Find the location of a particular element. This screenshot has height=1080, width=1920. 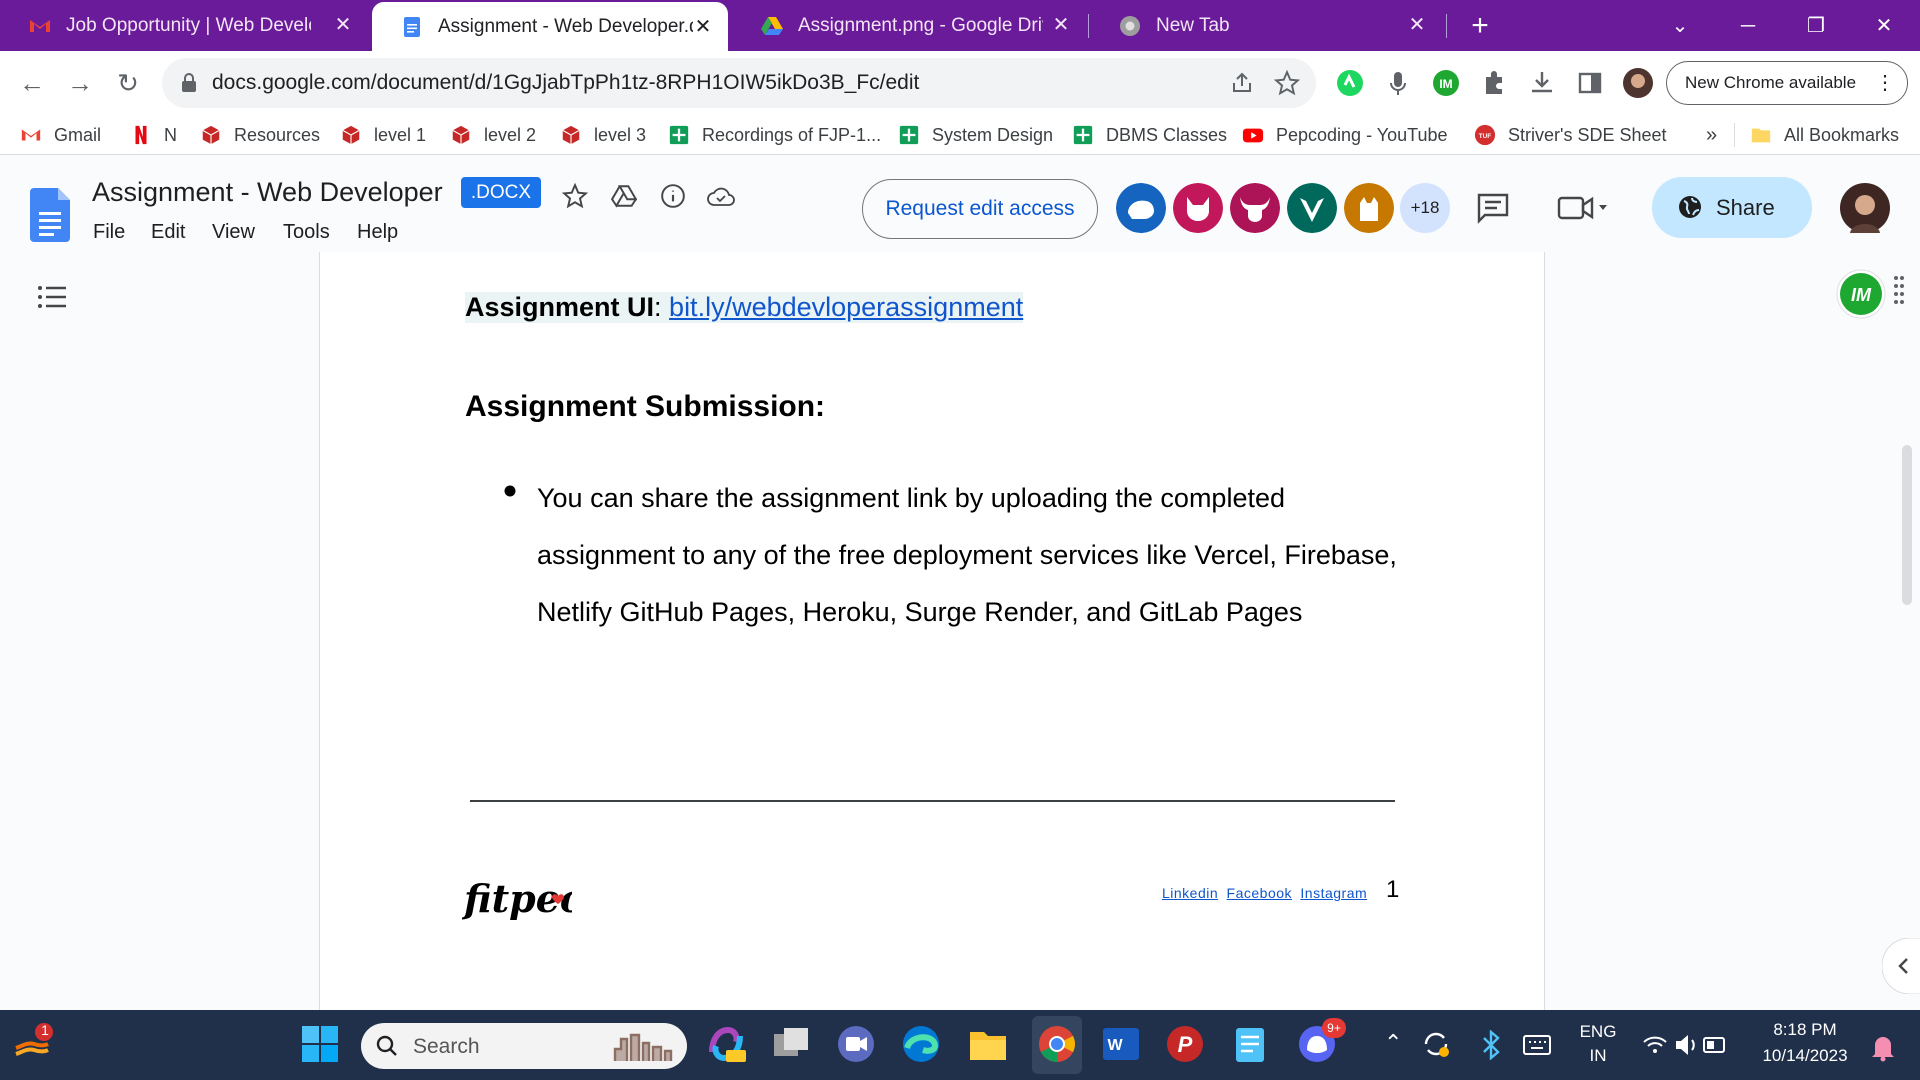

share-button: Share is located at coordinates (1732, 207).